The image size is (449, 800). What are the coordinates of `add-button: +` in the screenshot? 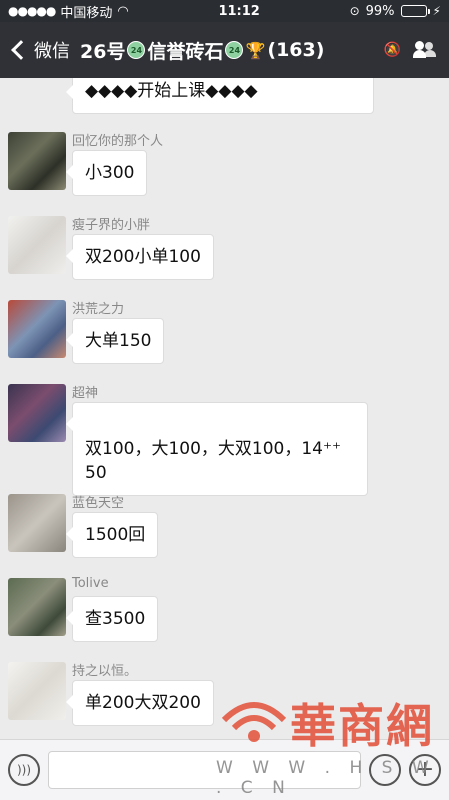 It's located at (425, 770).